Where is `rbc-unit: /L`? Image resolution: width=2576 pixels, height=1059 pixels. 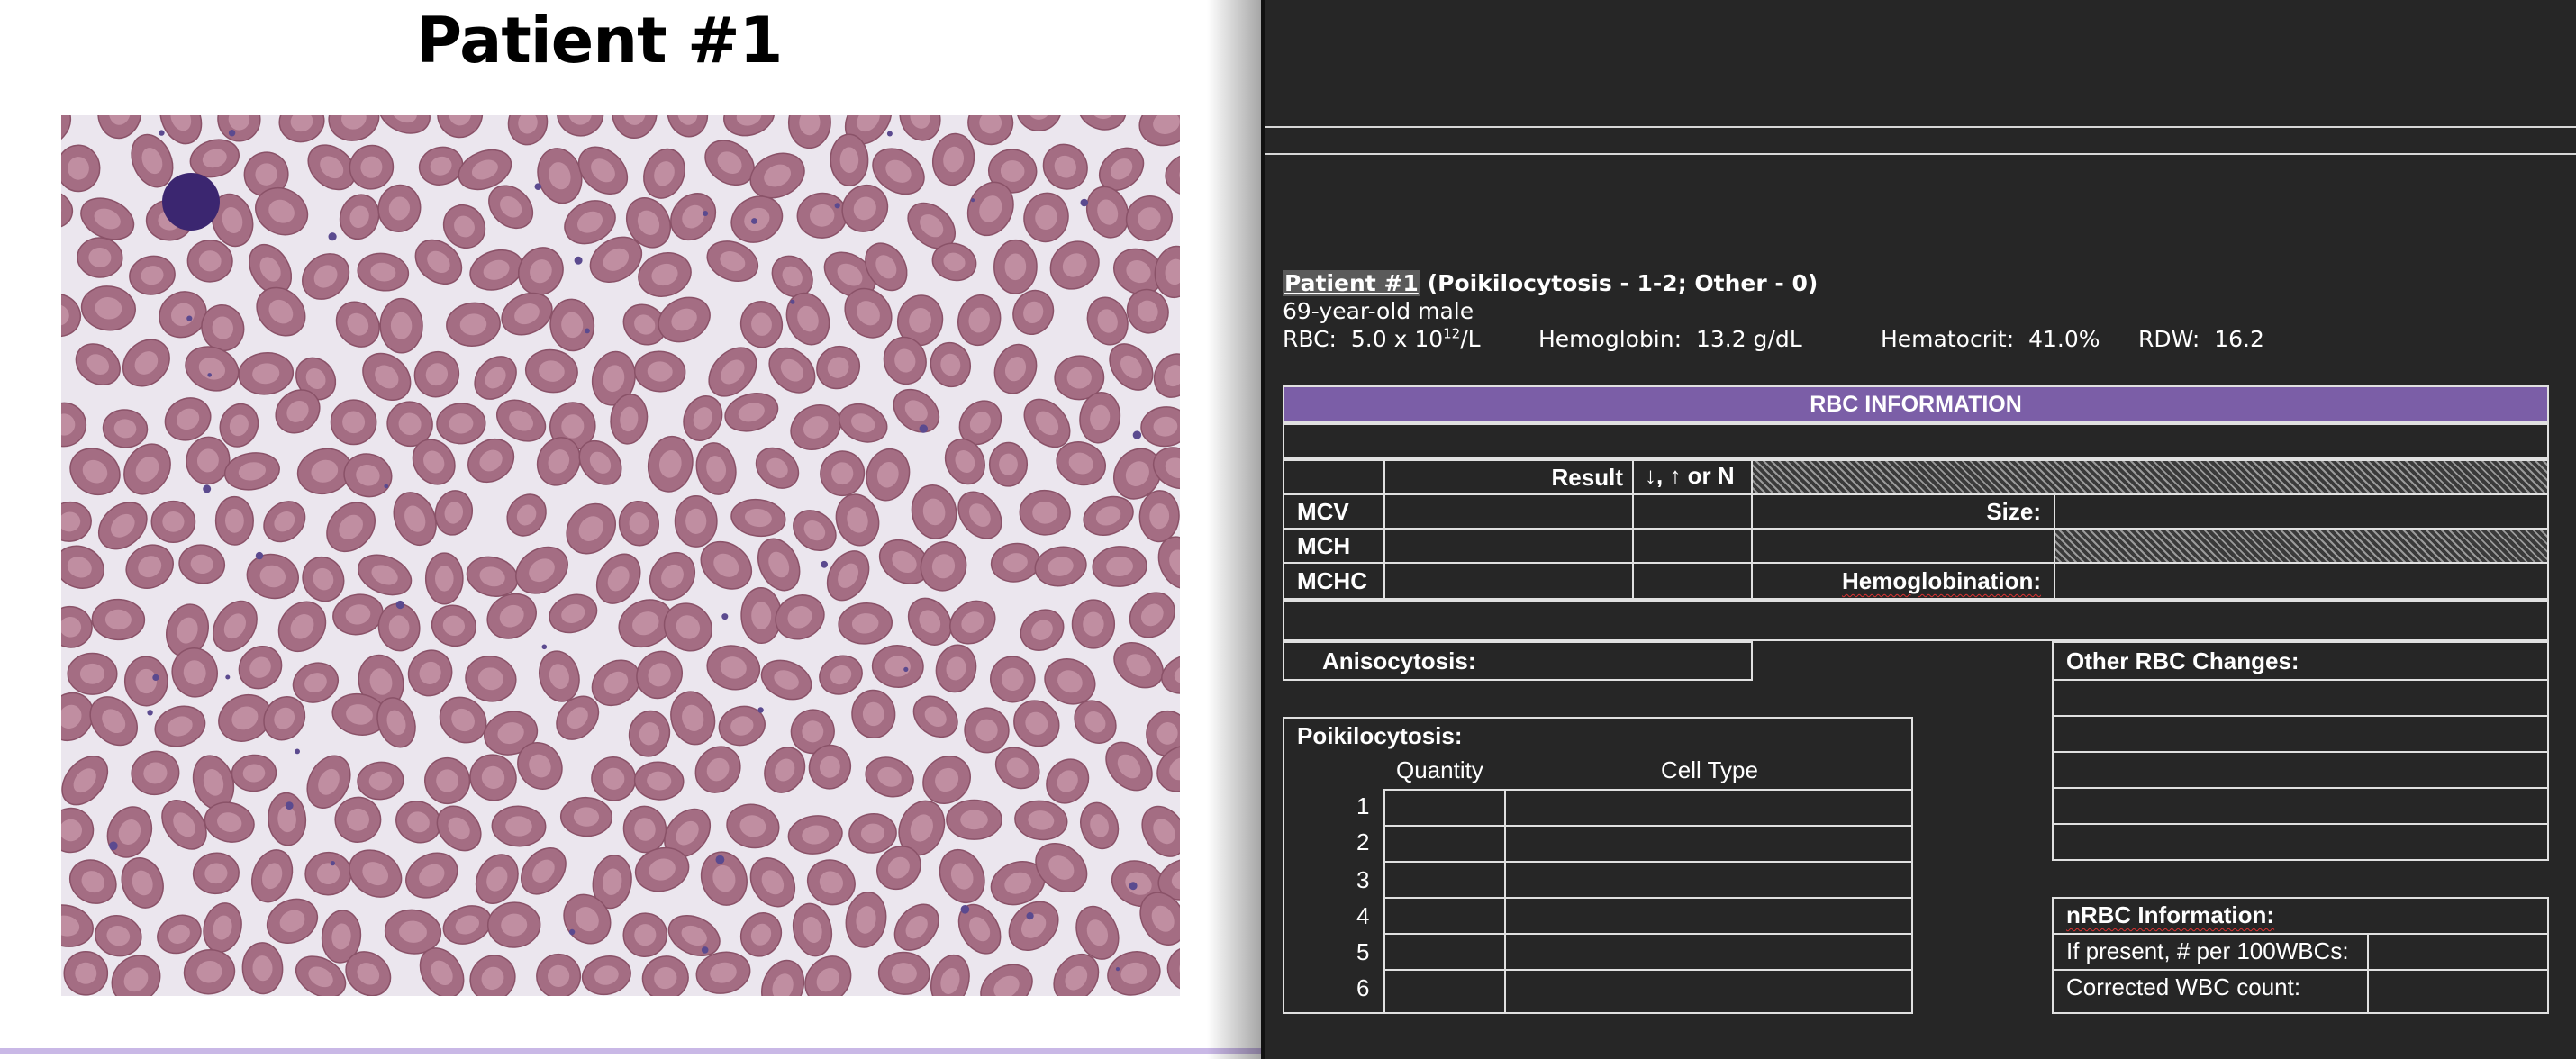
rbc-unit: /L is located at coordinates (1470, 339).